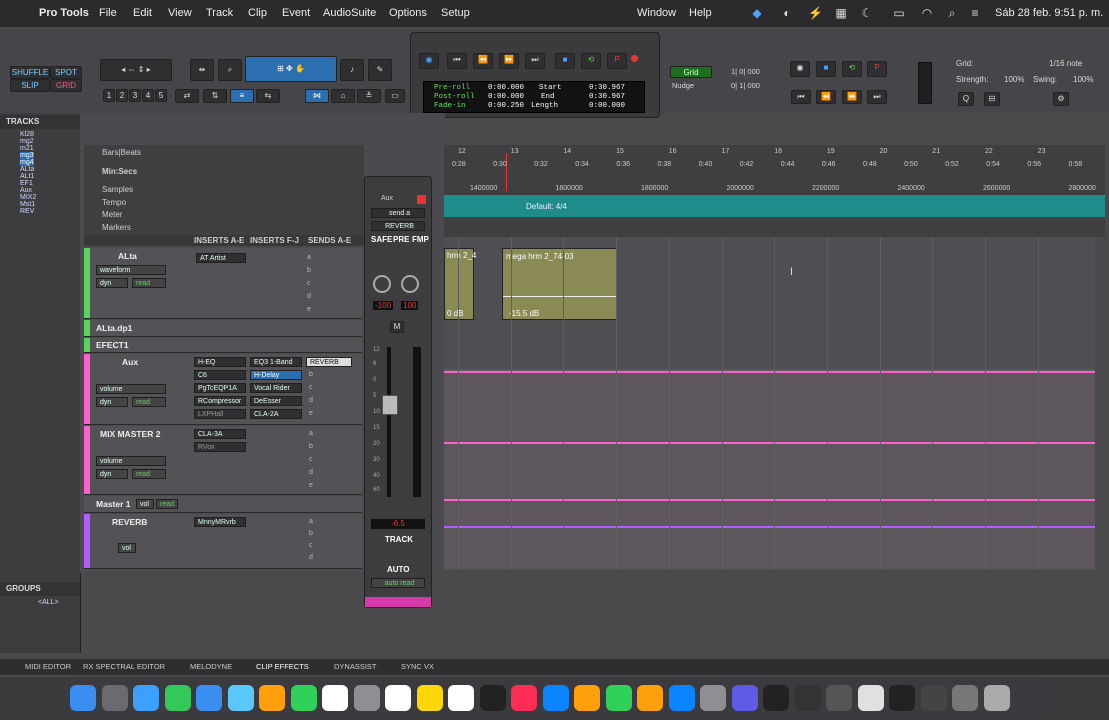 This screenshot has width=1109, height=720. I want to click on grid-badge: Grid, so click(691, 72).